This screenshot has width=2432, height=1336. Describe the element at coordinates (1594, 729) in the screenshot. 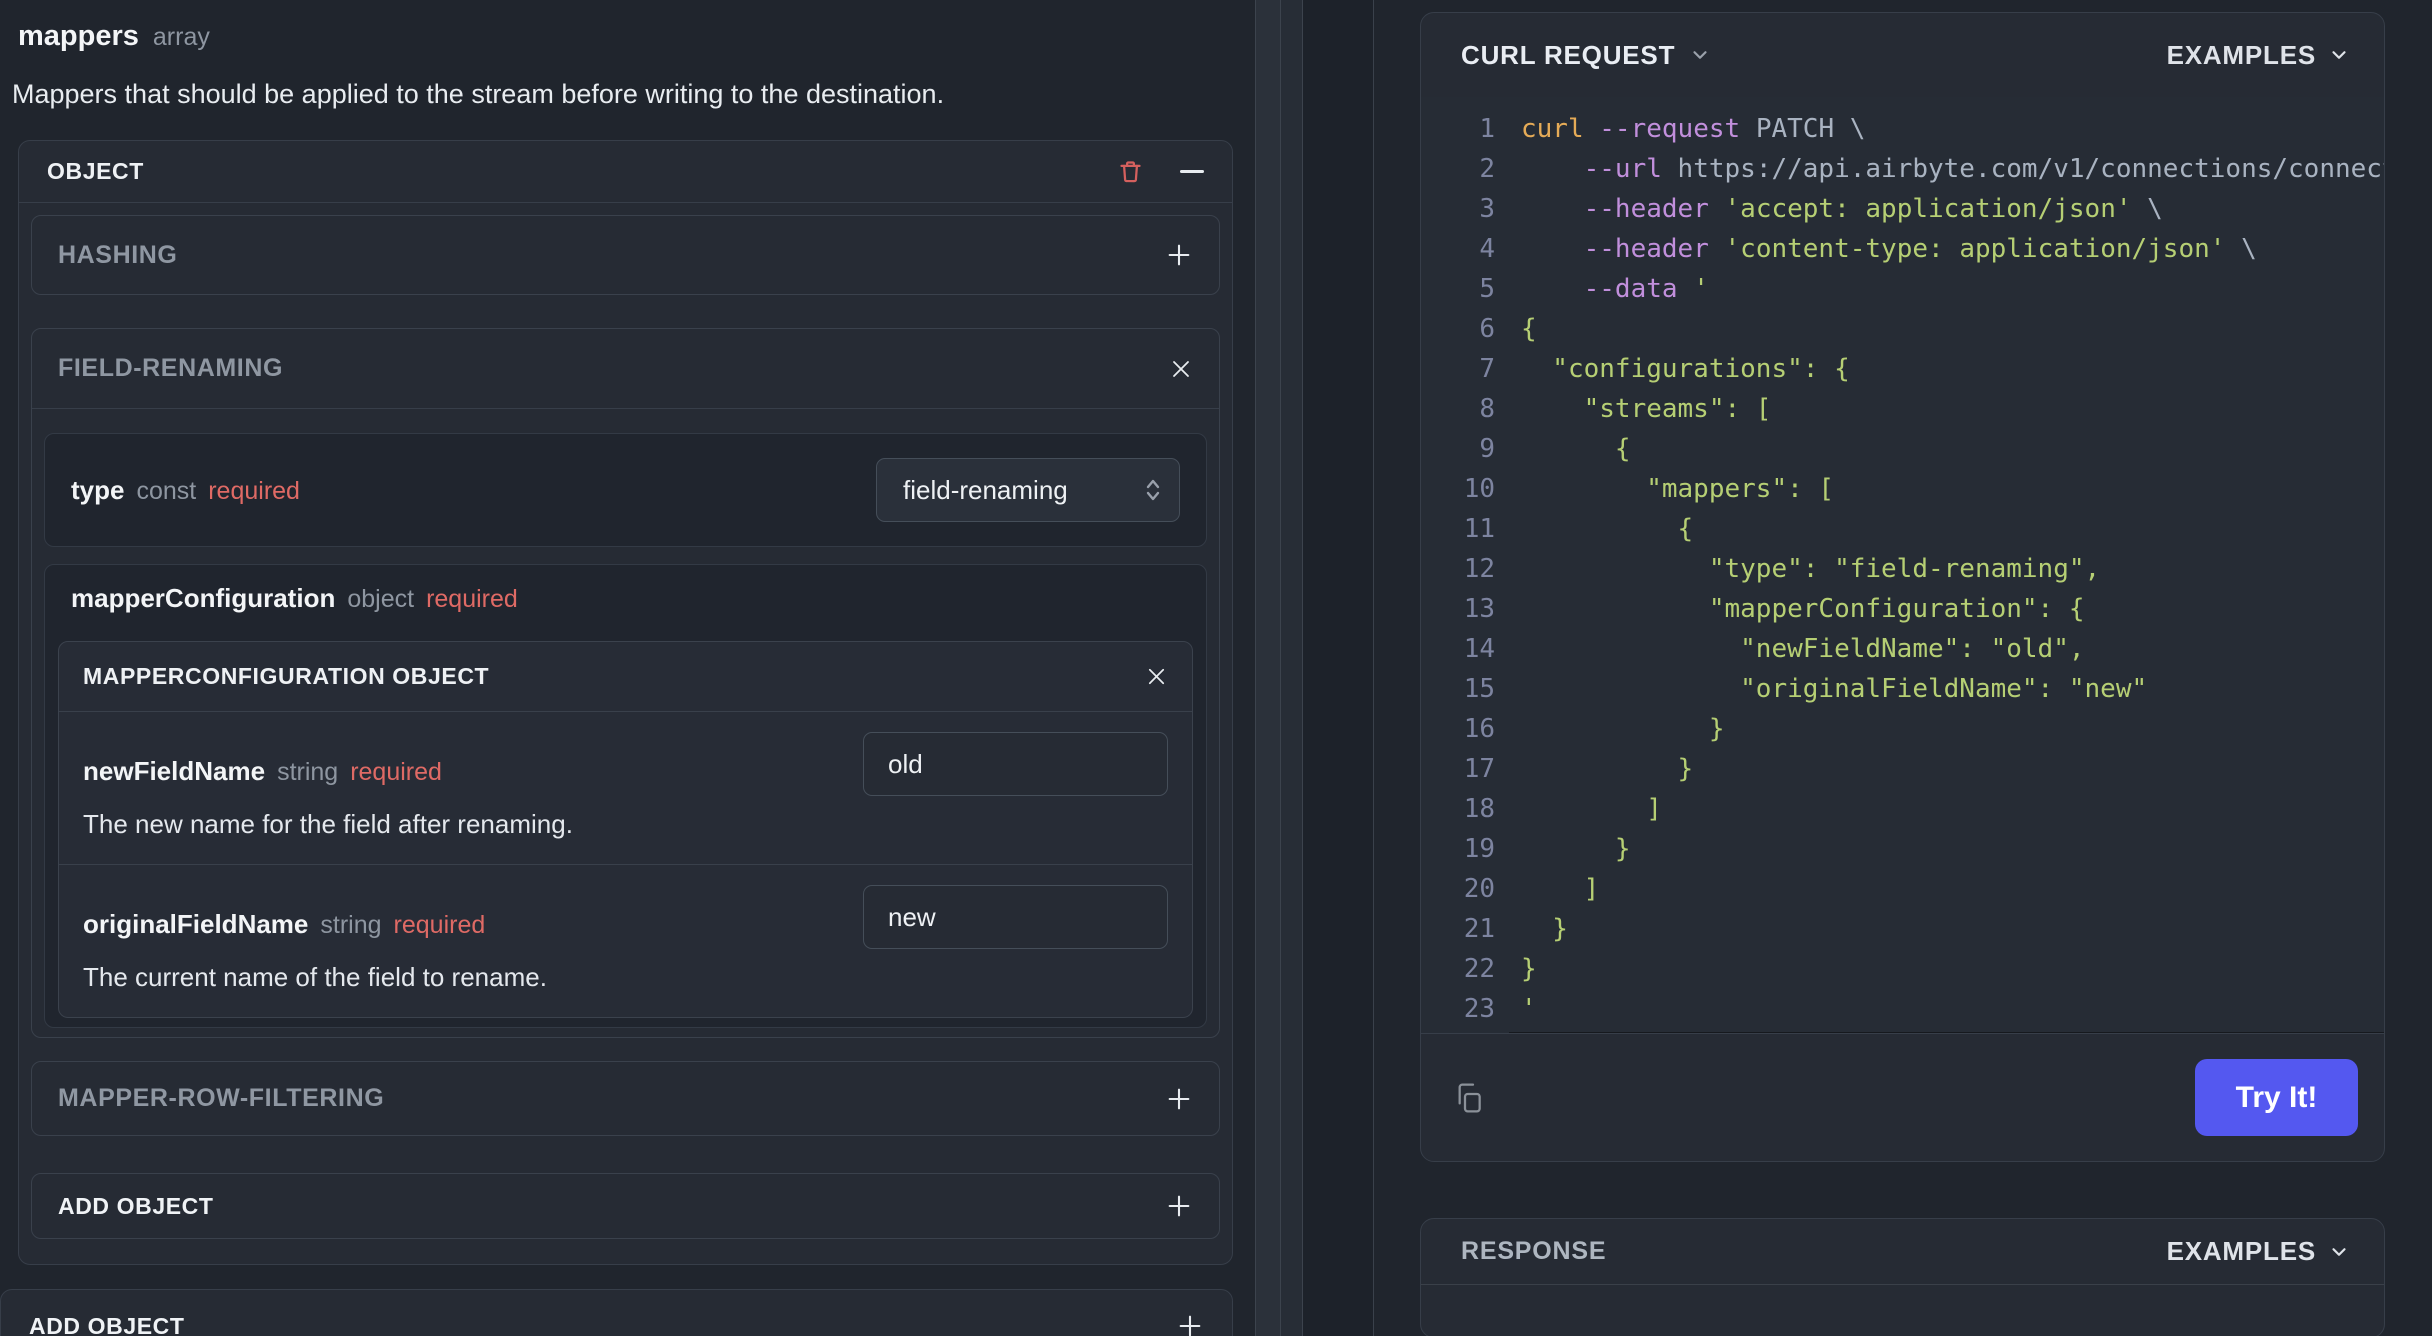

I see `code-line: 16 }` at that location.